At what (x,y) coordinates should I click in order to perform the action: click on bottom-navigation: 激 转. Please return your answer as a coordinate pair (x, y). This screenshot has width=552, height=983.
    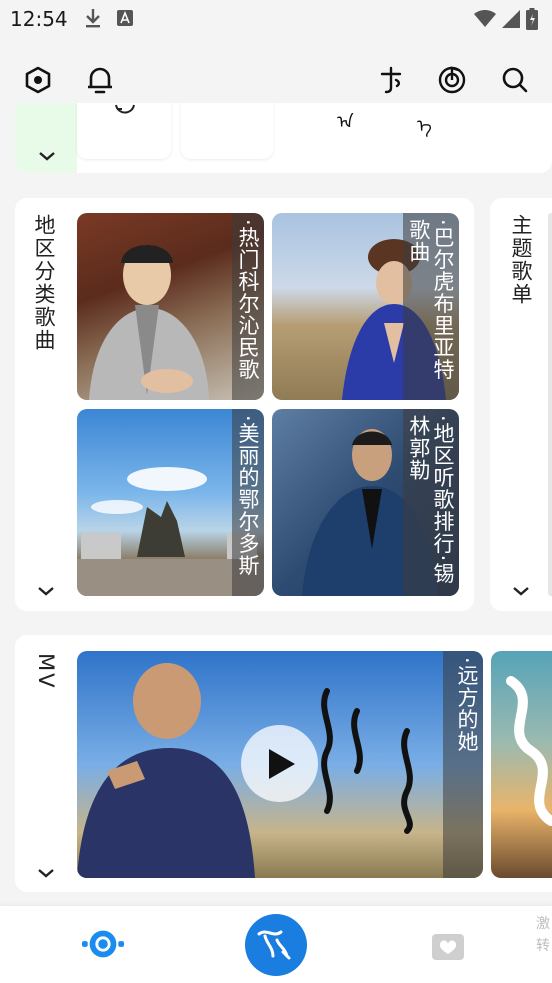
    Looking at the image, I should click on (276, 944).